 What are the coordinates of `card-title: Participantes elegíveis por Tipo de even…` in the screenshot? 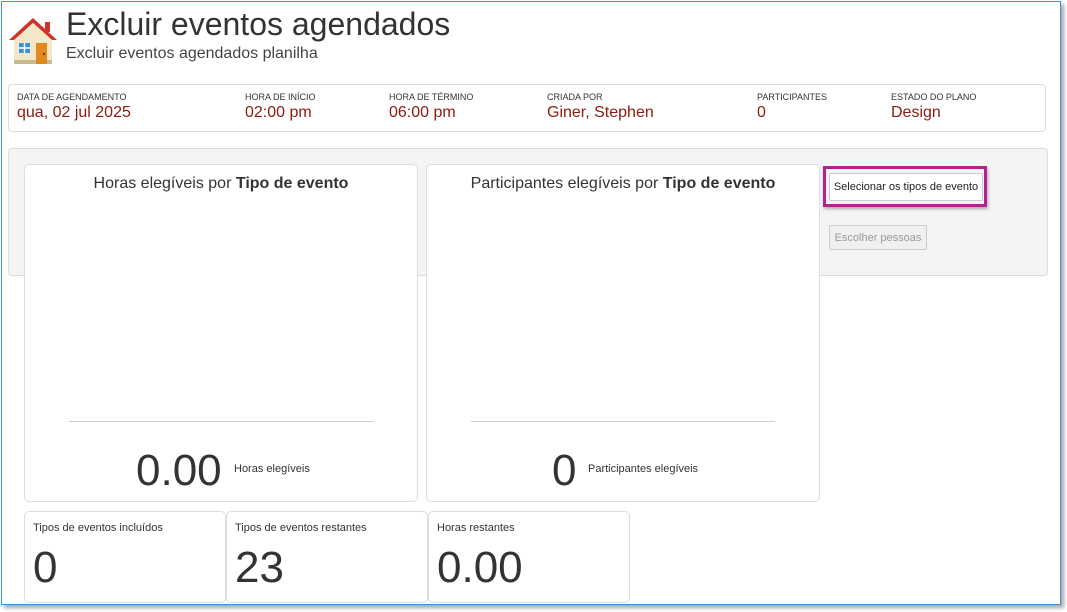 It's located at (623, 184).